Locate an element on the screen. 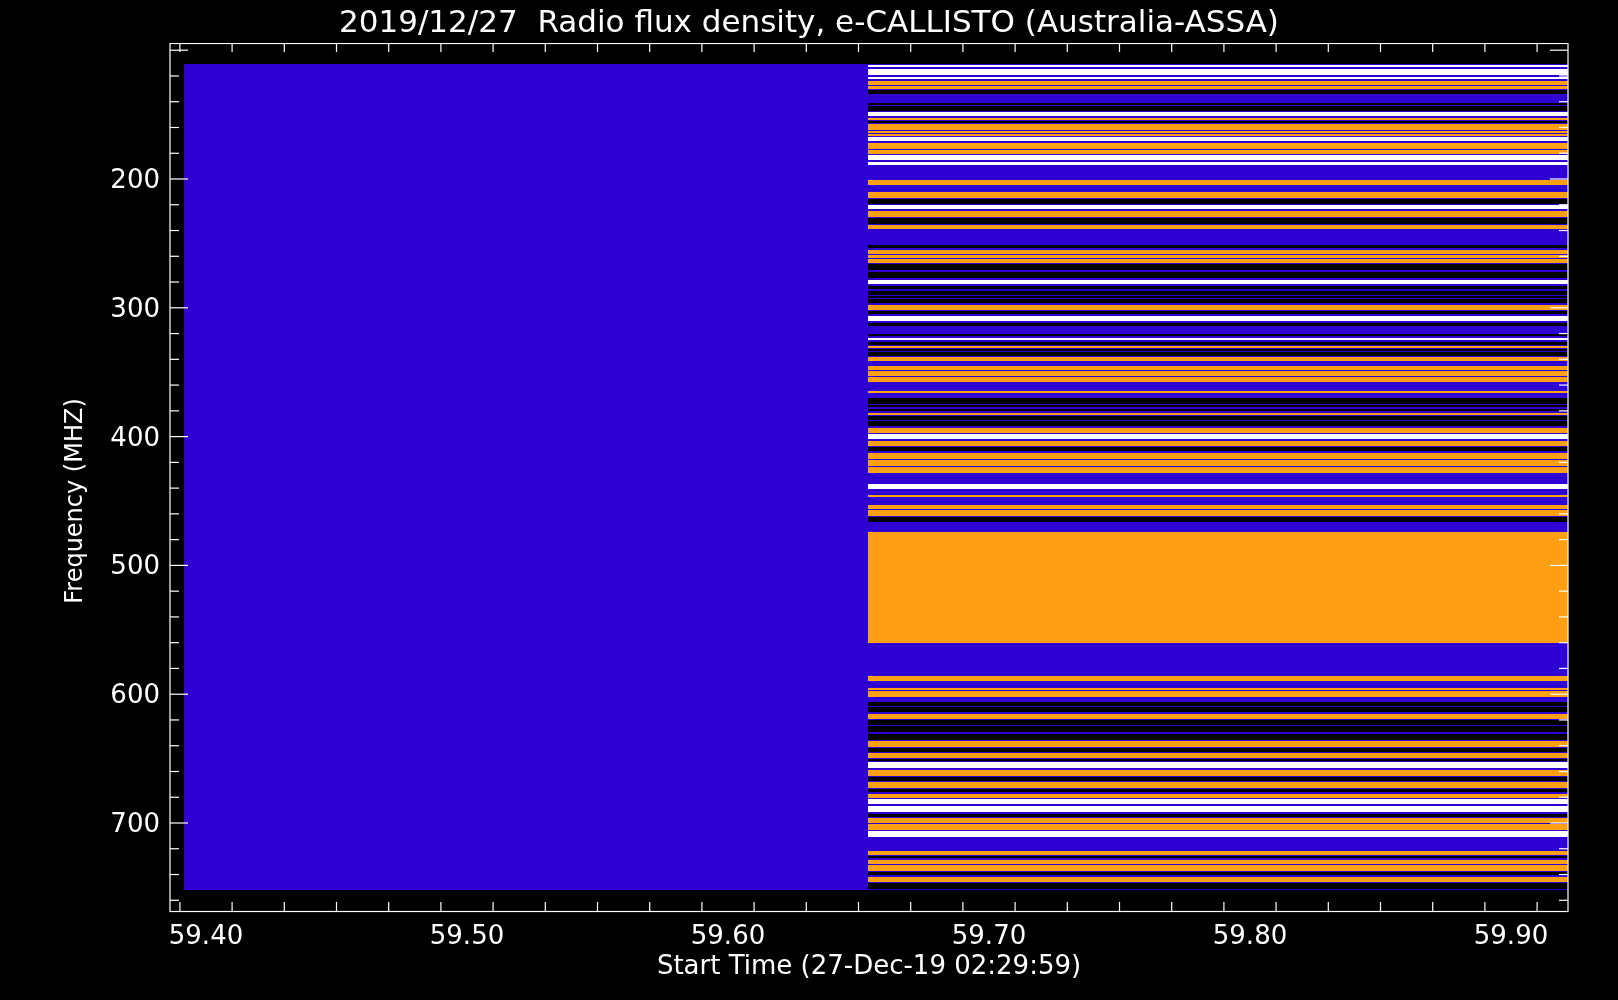  tick-label: 59.60 is located at coordinates (728, 935).